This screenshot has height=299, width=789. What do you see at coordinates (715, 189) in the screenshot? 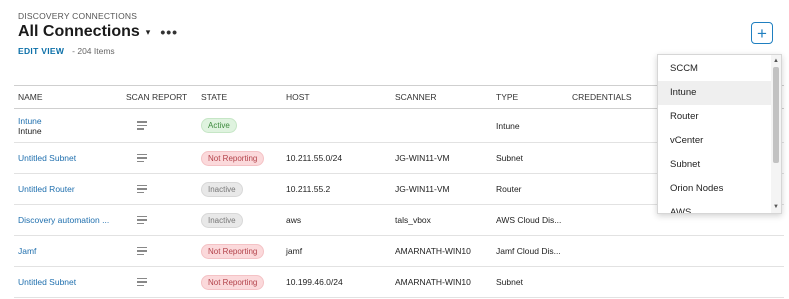
I see `menu-item-orion-nodes: Orion Nodes` at bounding box center [715, 189].